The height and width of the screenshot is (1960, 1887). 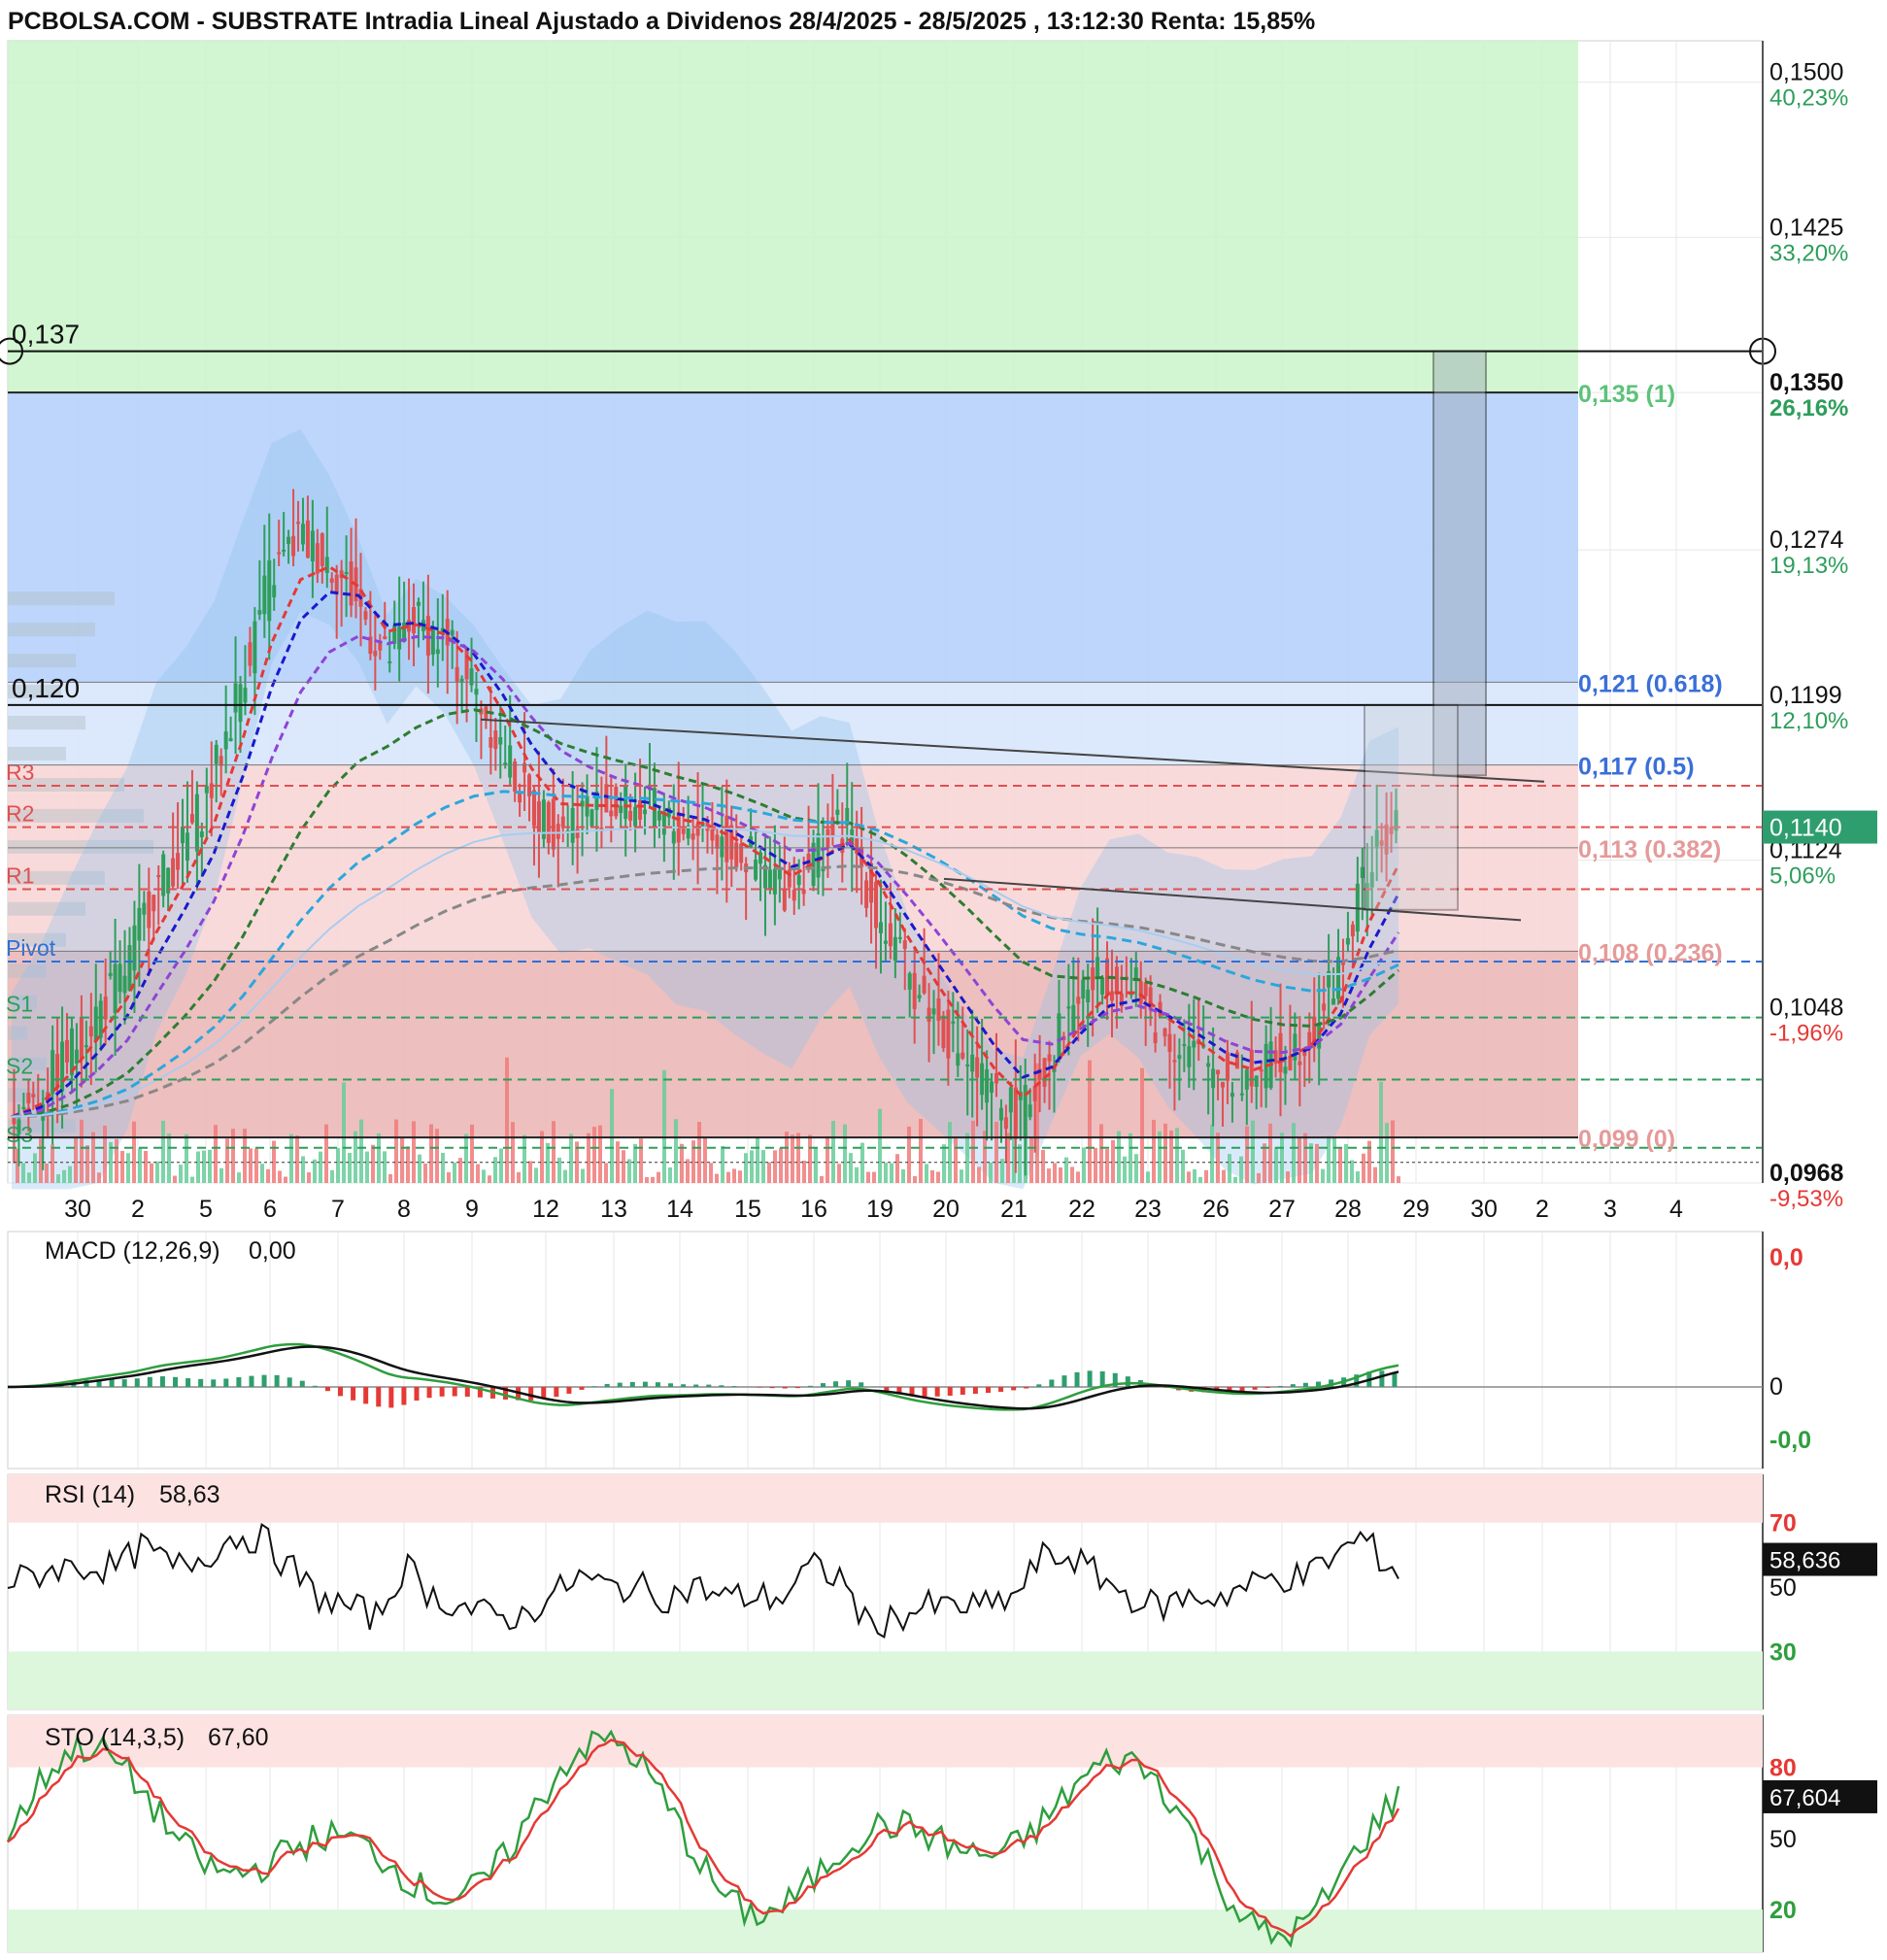 I want to click on percent-tick-label: 26,16%, so click(x=1809, y=408).